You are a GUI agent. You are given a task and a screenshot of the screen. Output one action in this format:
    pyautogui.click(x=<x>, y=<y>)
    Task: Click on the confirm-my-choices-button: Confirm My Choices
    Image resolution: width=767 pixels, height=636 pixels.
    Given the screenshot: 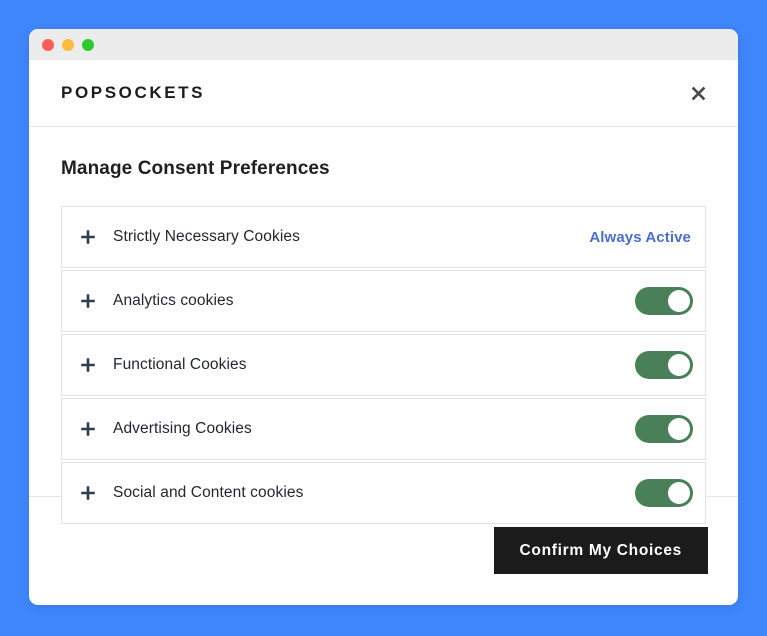 What is the action you would take?
    pyautogui.click(x=600, y=550)
    